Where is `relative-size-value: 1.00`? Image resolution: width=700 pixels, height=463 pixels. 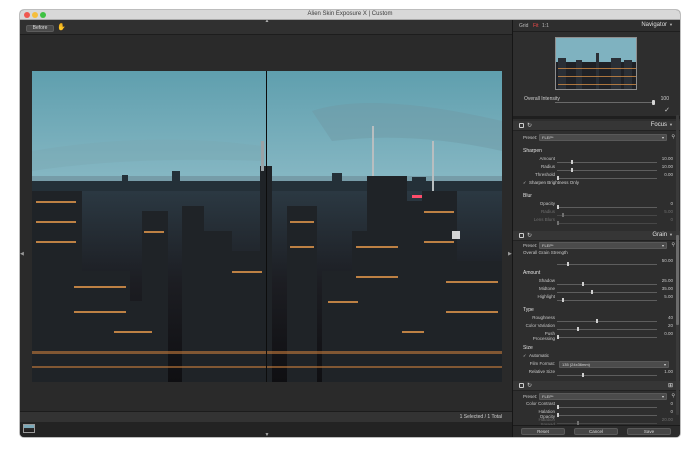 relative-size-value: 1.00 is located at coordinates (668, 371).